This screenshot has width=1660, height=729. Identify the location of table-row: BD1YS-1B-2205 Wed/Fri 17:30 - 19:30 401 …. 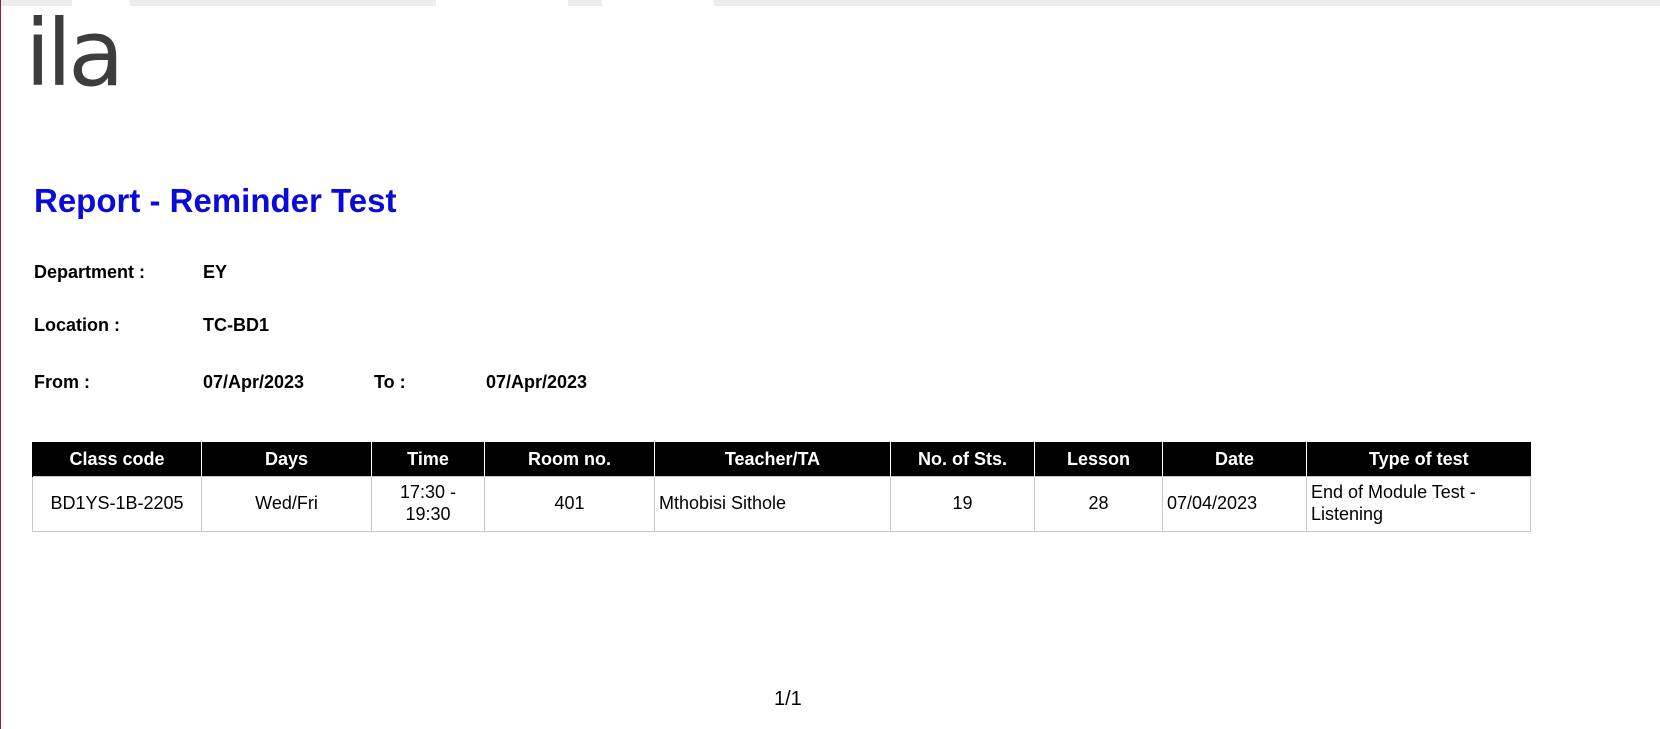
(781, 504).